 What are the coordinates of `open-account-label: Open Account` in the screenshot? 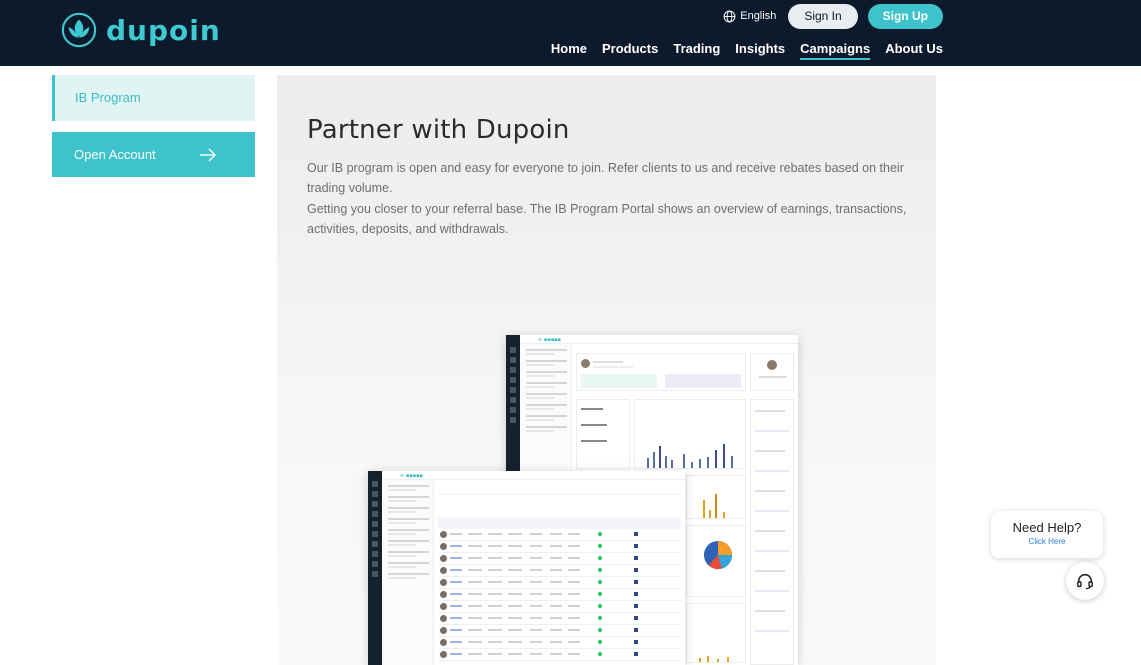 It's located at (115, 154).